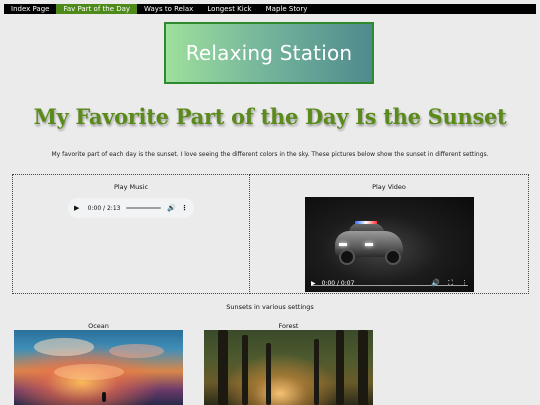 The width and height of the screenshot is (540, 405). What do you see at coordinates (98, 326) in the screenshot?
I see `caption-ocean: Ocean` at bounding box center [98, 326].